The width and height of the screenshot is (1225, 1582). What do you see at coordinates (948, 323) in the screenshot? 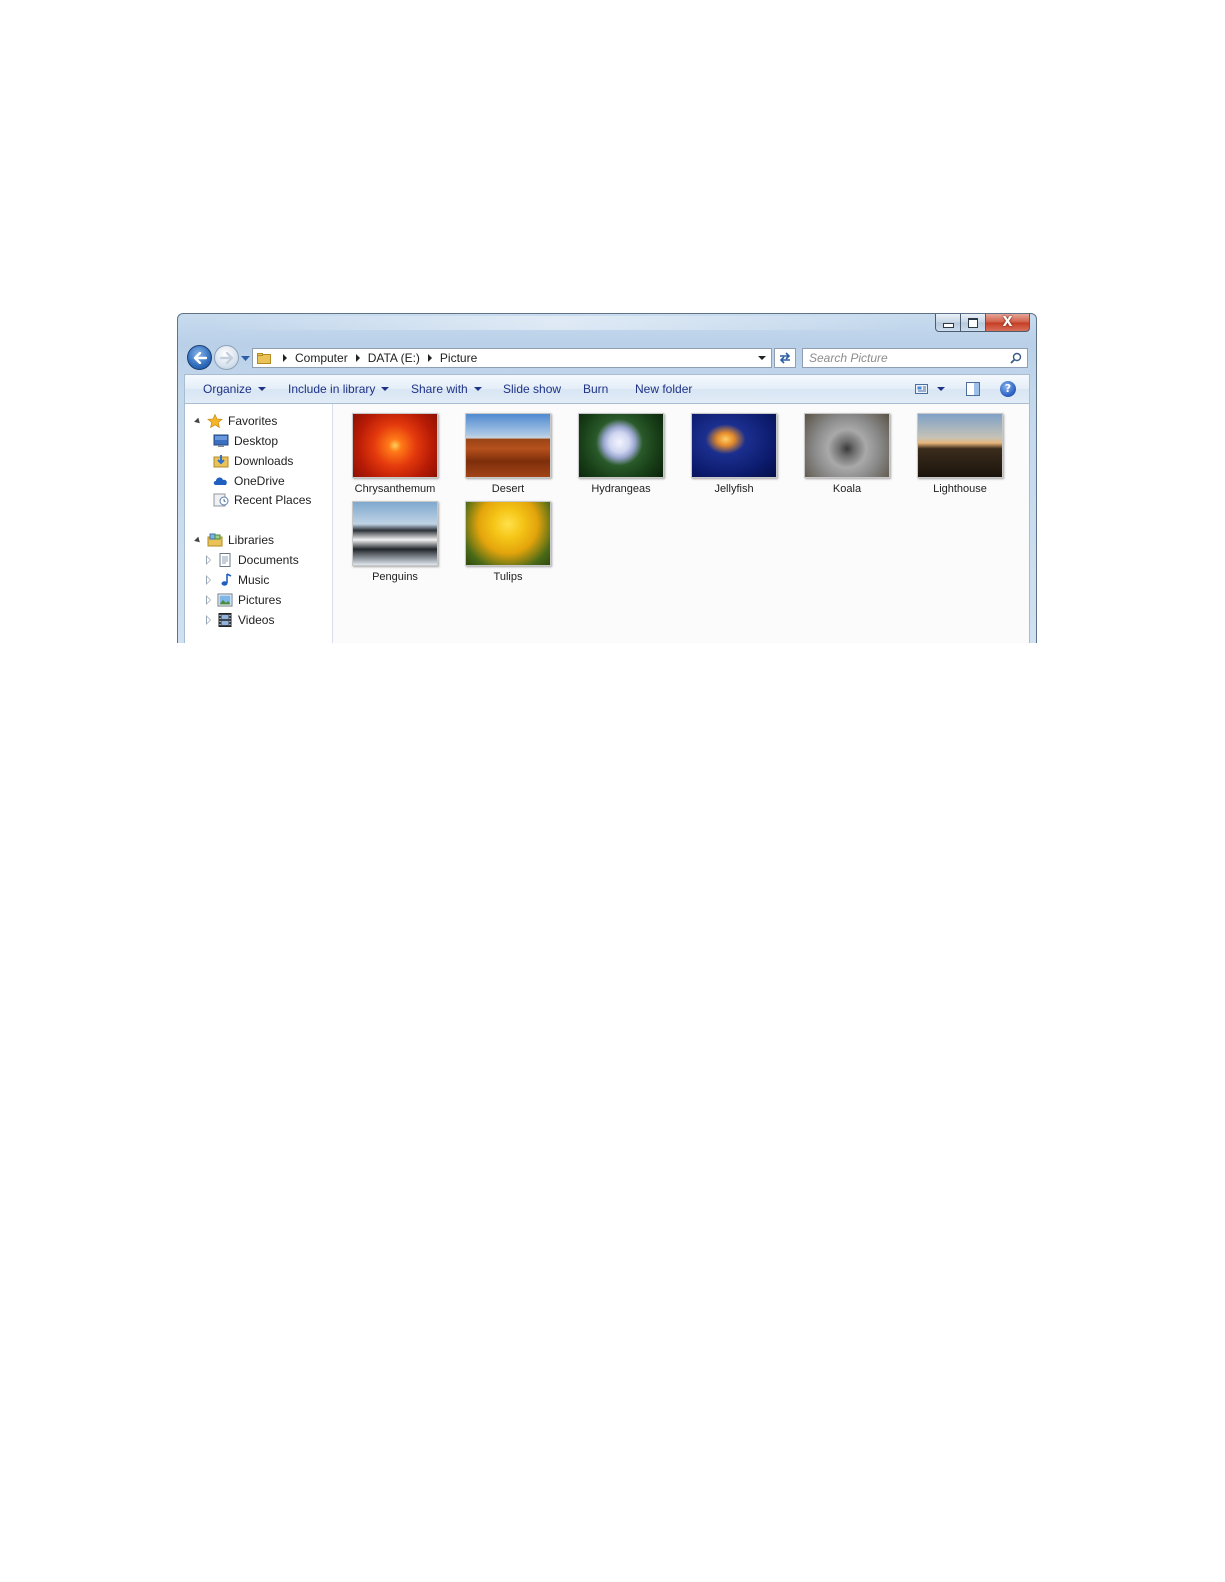
I see `minimize-button` at bounding box center [948, 323].